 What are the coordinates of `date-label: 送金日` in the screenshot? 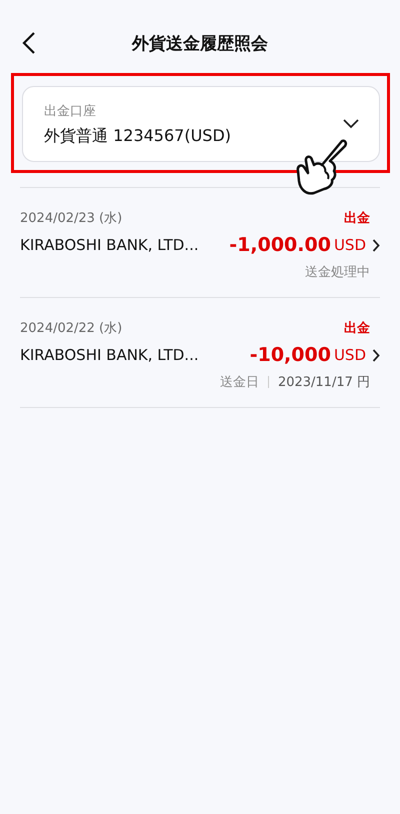 It's located at (239, 382).